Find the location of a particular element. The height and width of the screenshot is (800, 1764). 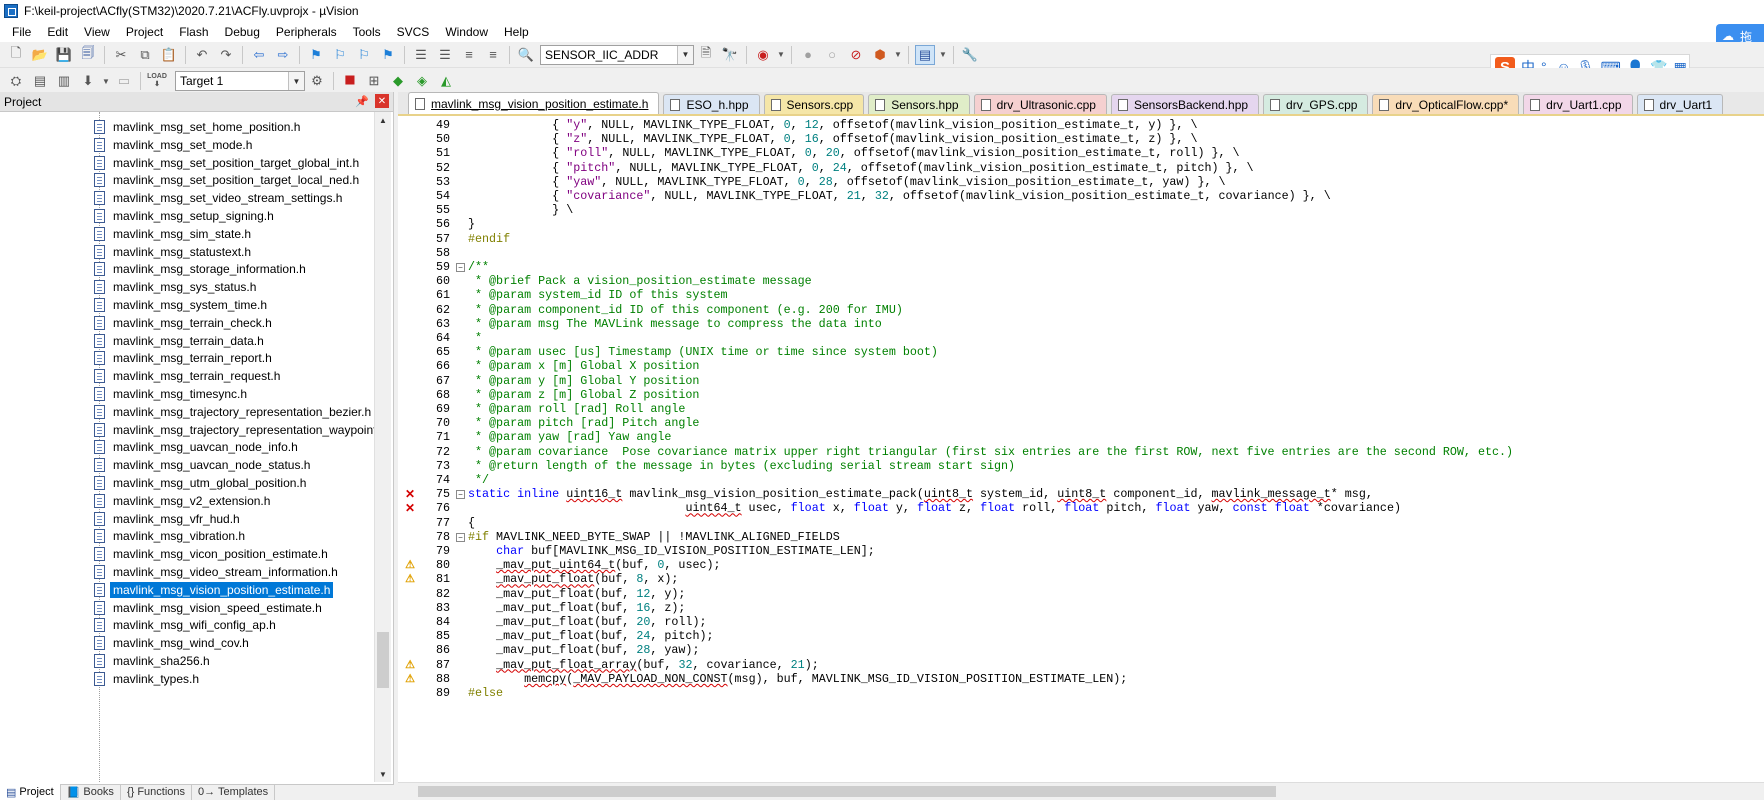

editor-tab: SensorsBackend.hpp is located at coordinates (1185, 104).